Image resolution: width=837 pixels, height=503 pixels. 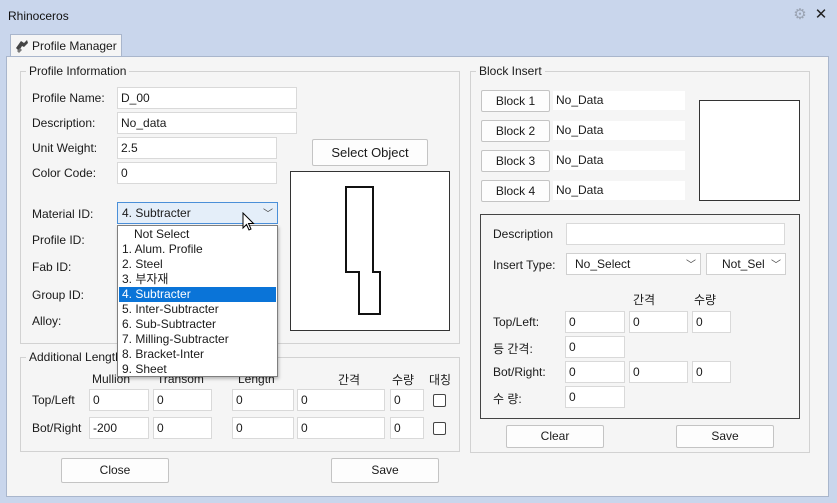 I want to click on equal-gap-label: 등 간격:, so click(x=513, y=349).